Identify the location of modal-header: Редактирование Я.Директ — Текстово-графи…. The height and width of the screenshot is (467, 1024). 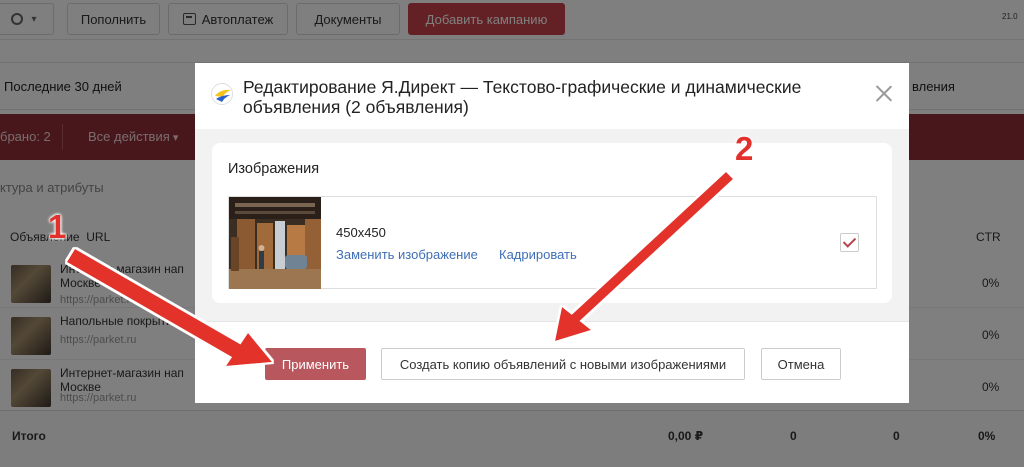
(552, 96).